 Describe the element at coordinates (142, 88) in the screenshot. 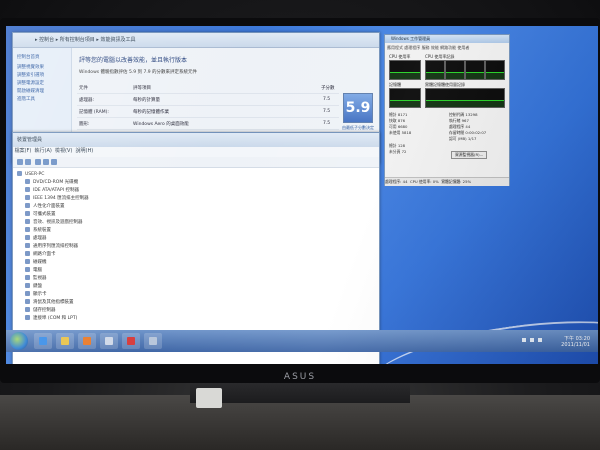

I see `column-header: 評等項目` at that location.